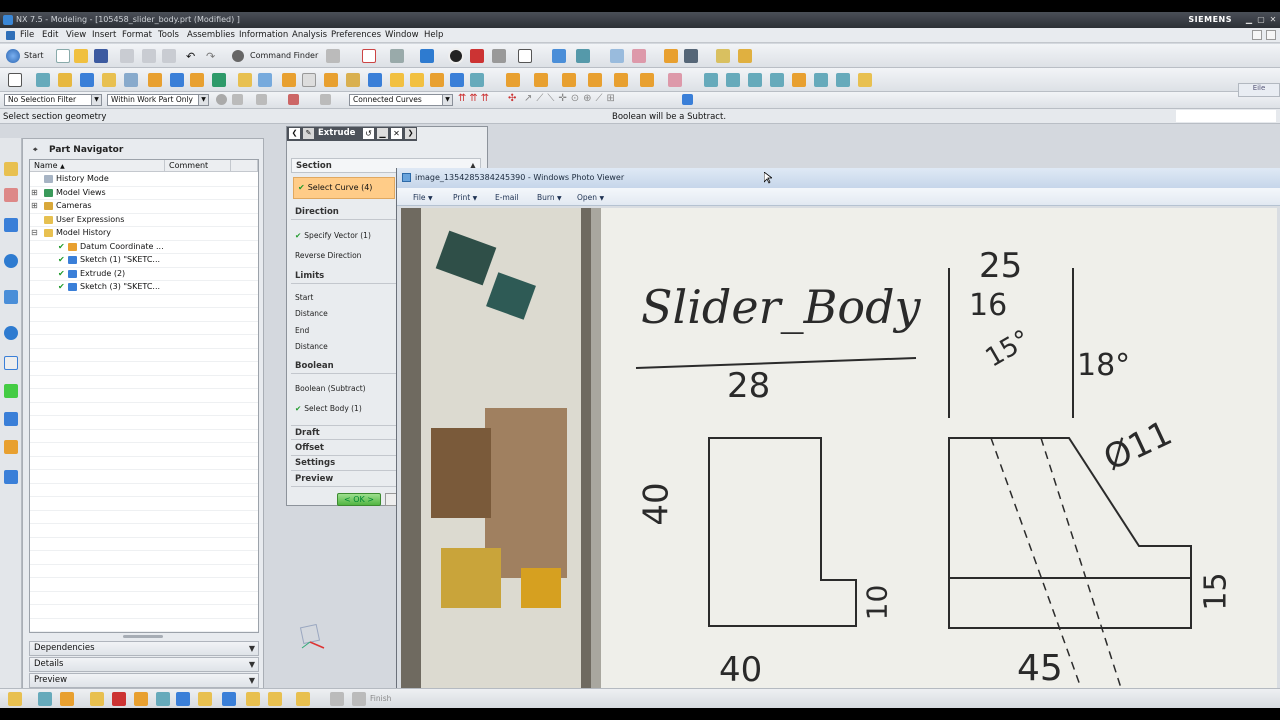  I want to click on minimize-button: ▁, so click(1249, 20).